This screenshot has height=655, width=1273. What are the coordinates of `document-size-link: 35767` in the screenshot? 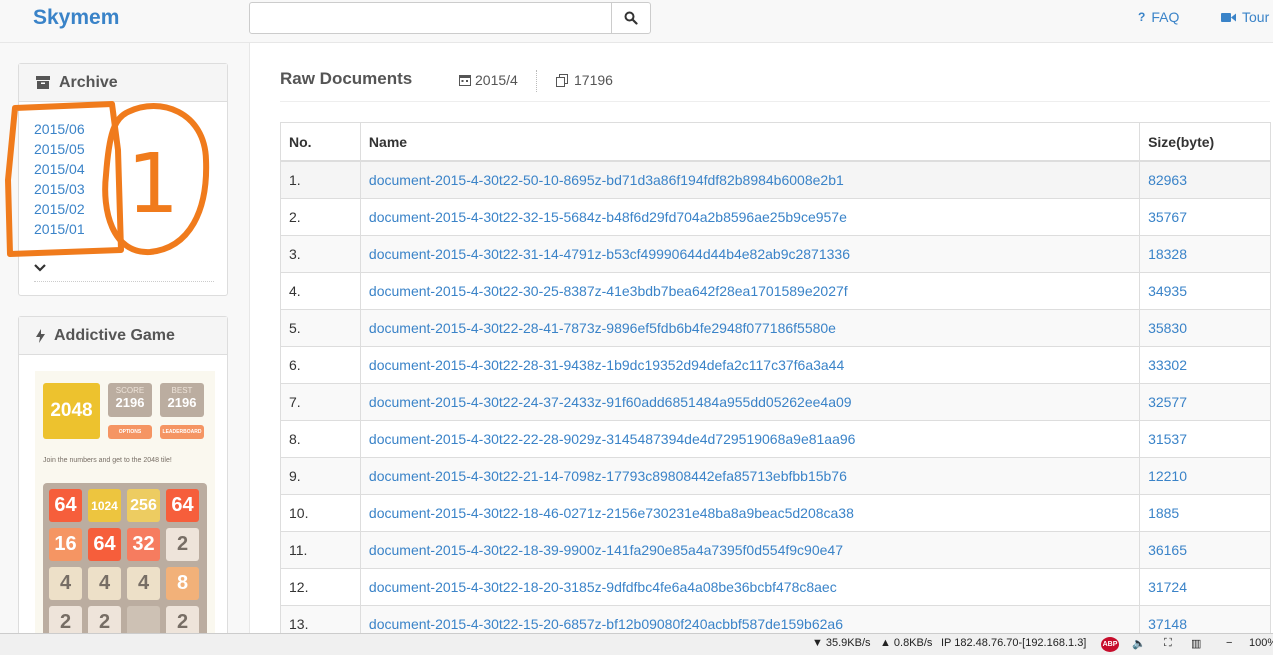 It's located at (1205, 217).